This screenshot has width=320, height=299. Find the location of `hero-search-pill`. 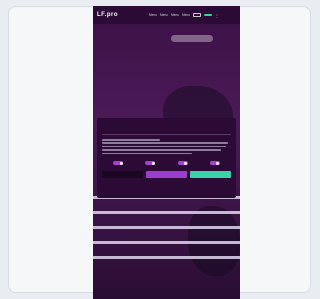

hero-search-pill is located at coordinates (192, 38).